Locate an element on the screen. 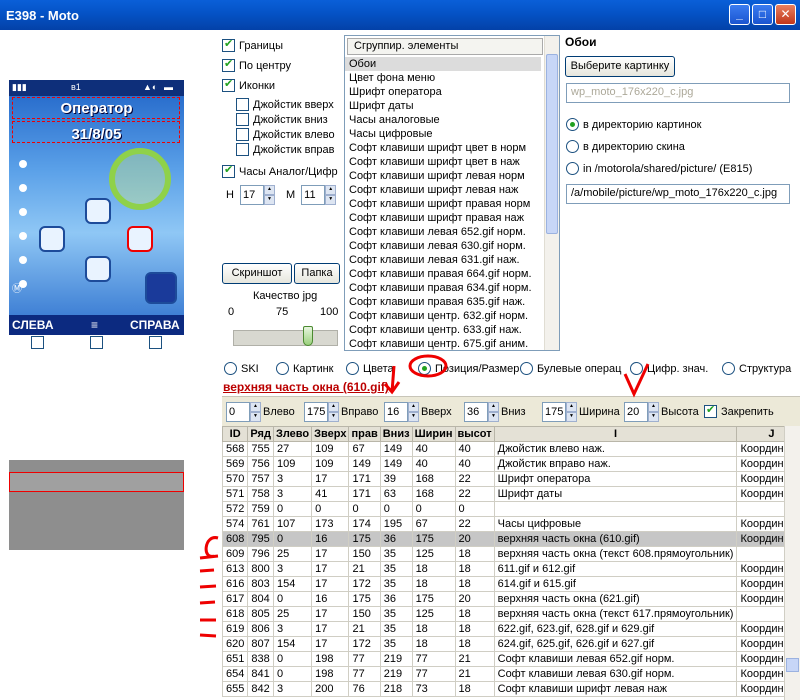 The image size is (800, 700). right-softkey-checkbox is located at coordinates (155, 342).